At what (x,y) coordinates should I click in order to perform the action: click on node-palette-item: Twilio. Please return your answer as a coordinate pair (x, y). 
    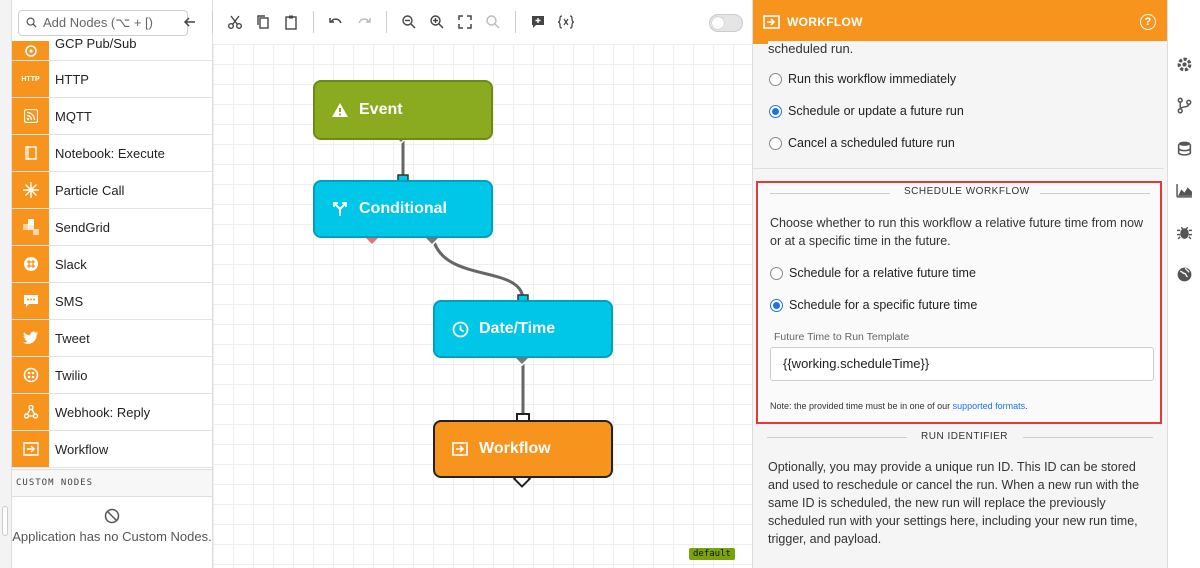
    Looking at the image, I should click on (112, 375).